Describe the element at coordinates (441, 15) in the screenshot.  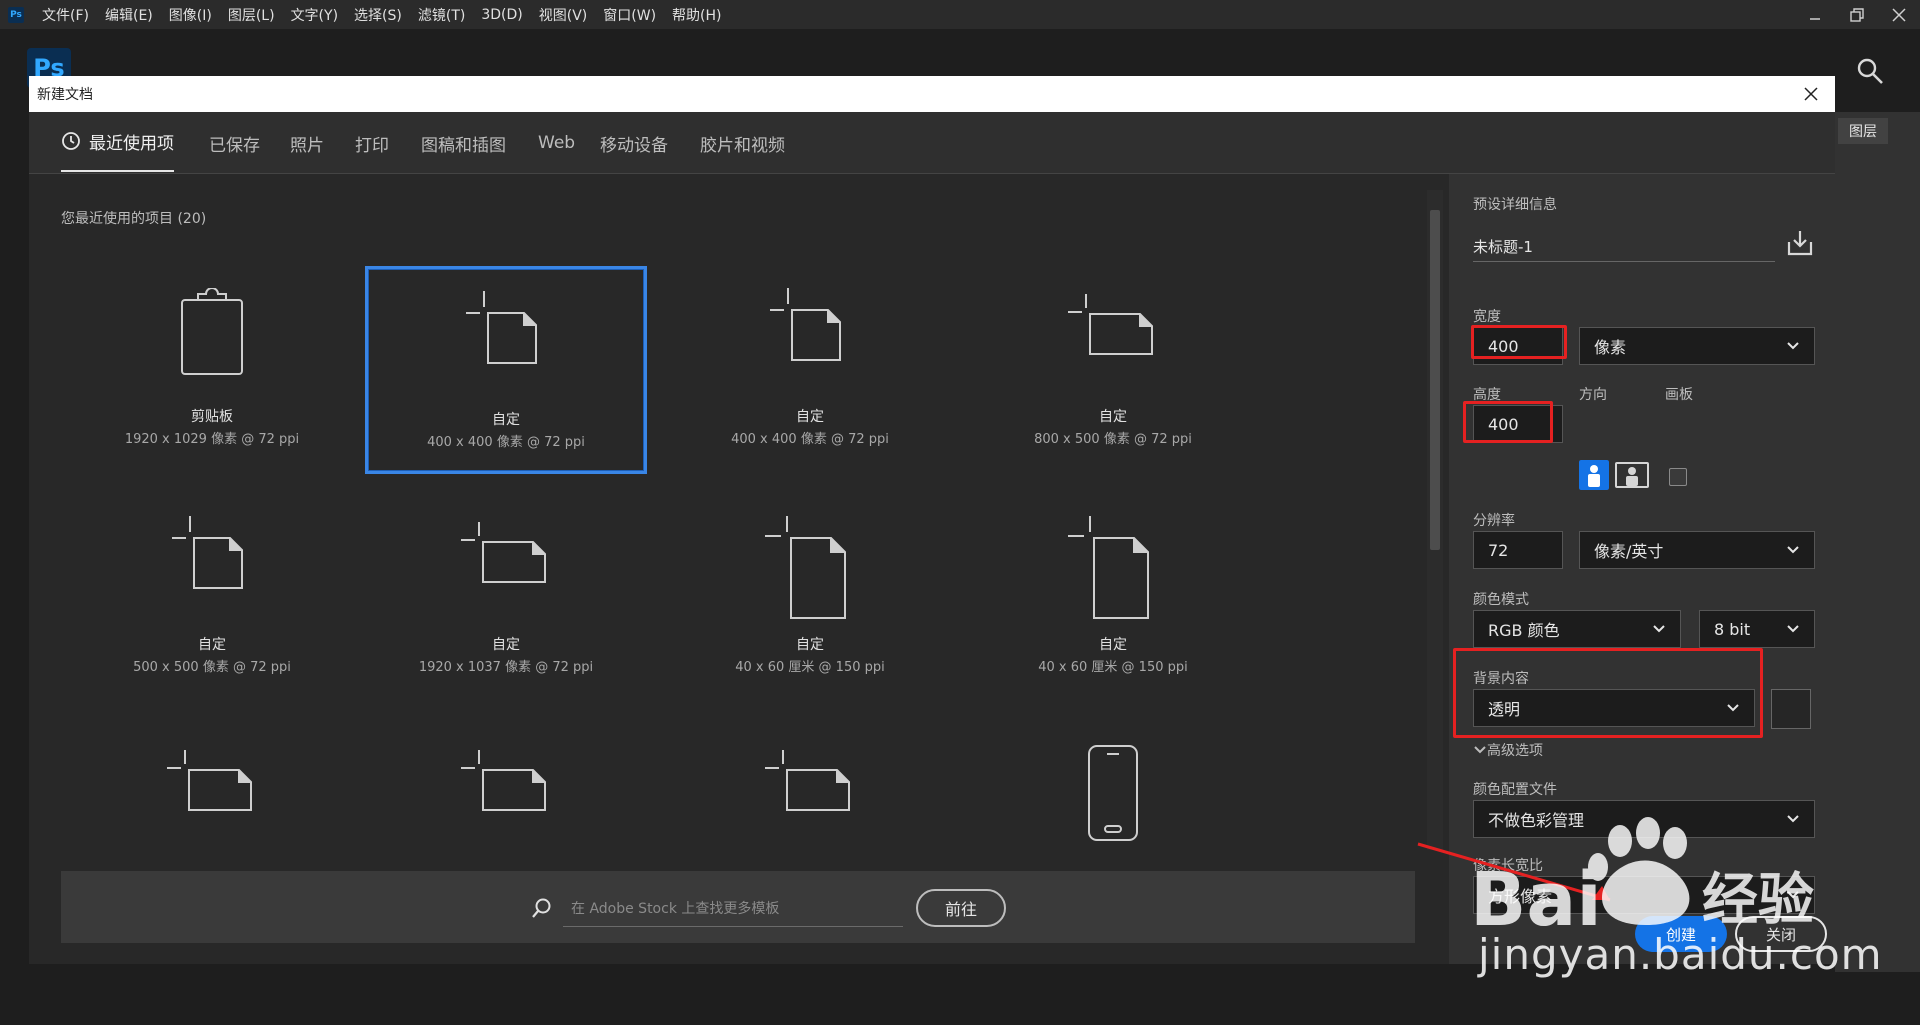
I see `menu-filter: 滤镜(T)` at that location.